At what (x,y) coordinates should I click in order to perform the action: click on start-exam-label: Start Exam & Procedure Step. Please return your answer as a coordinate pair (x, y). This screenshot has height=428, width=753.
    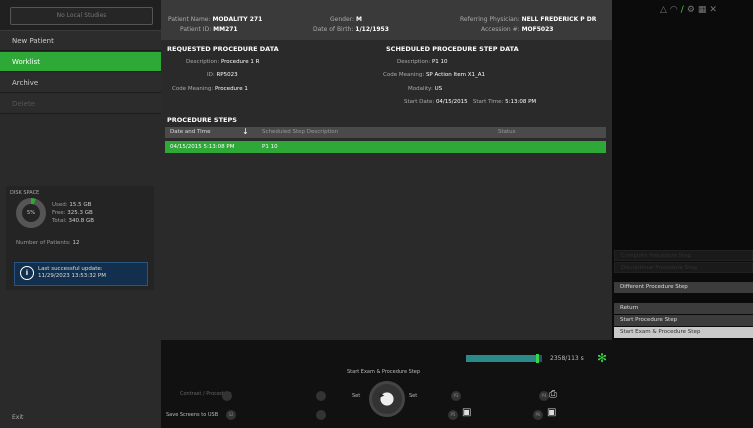
    Looking at the image, I should click on (384, 372).